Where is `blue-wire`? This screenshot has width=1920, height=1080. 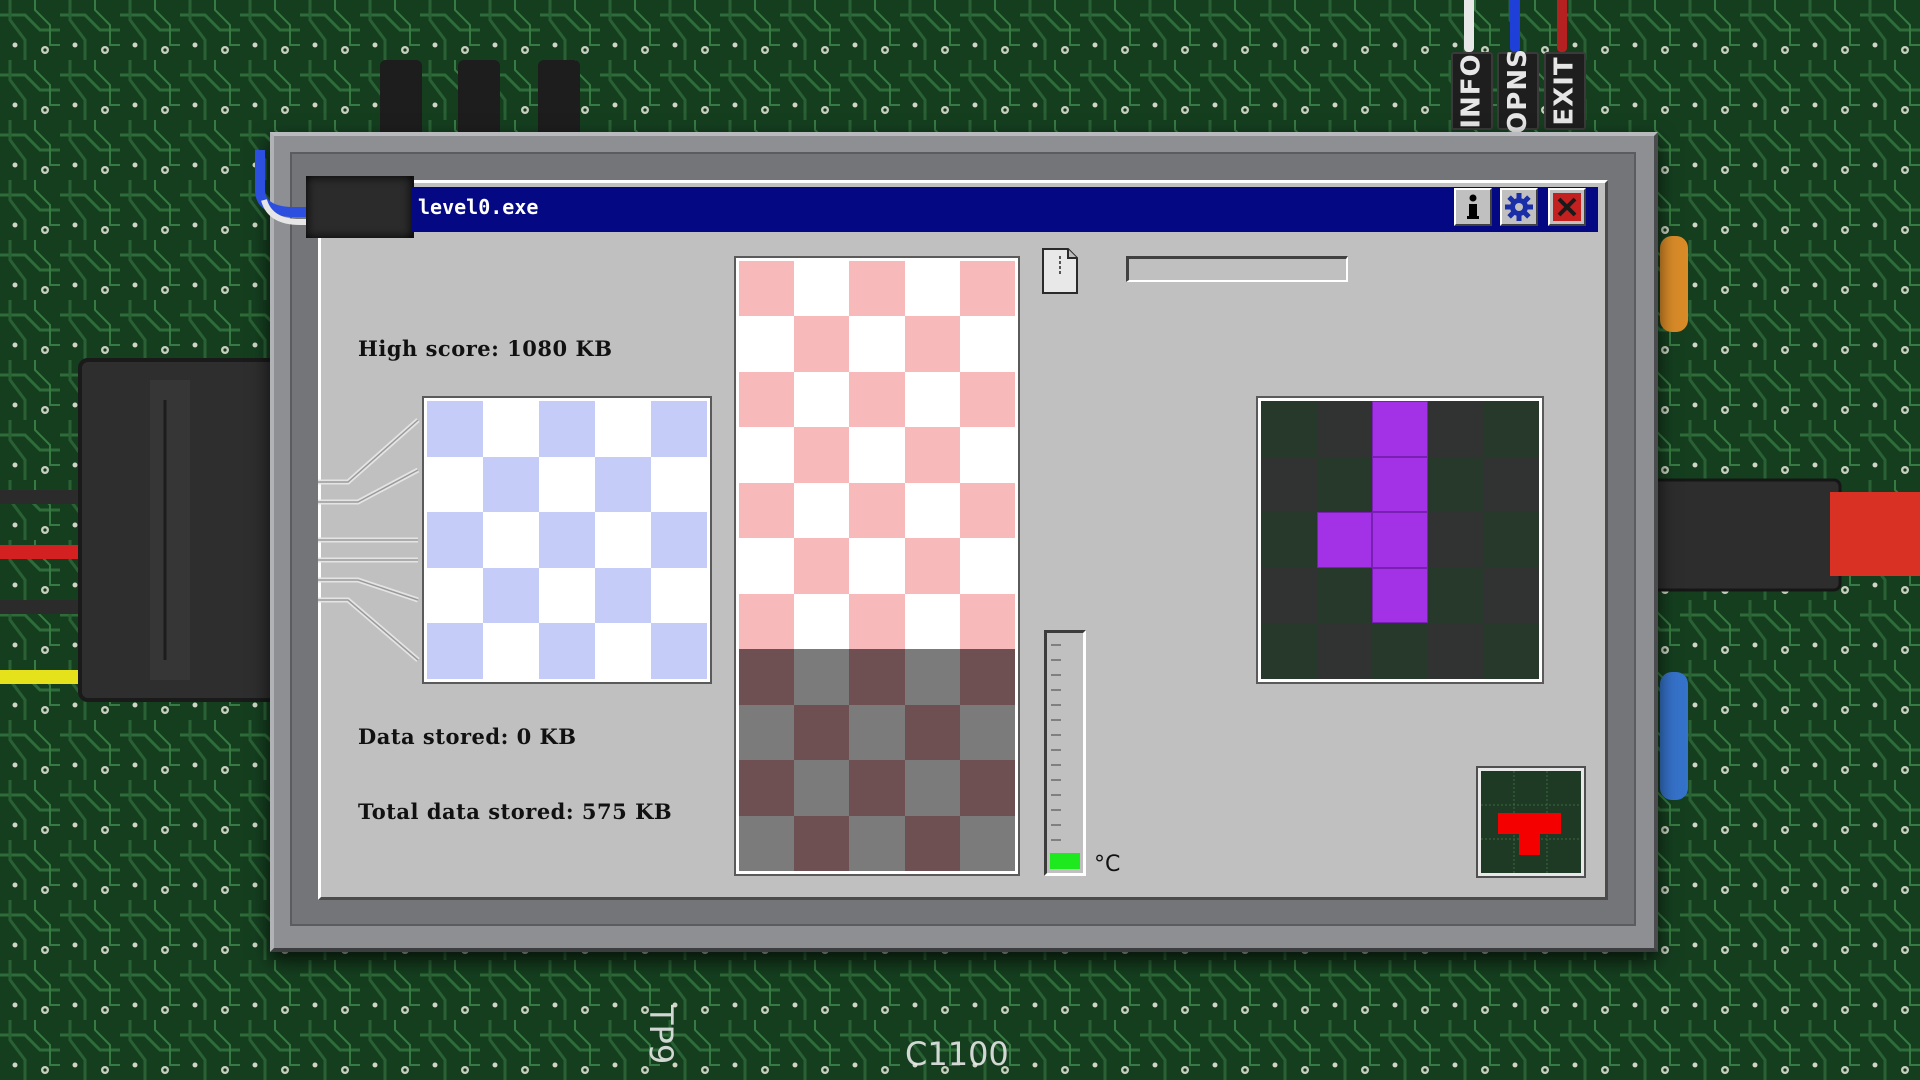
blue-wire is located at coordinates (1515, 26).